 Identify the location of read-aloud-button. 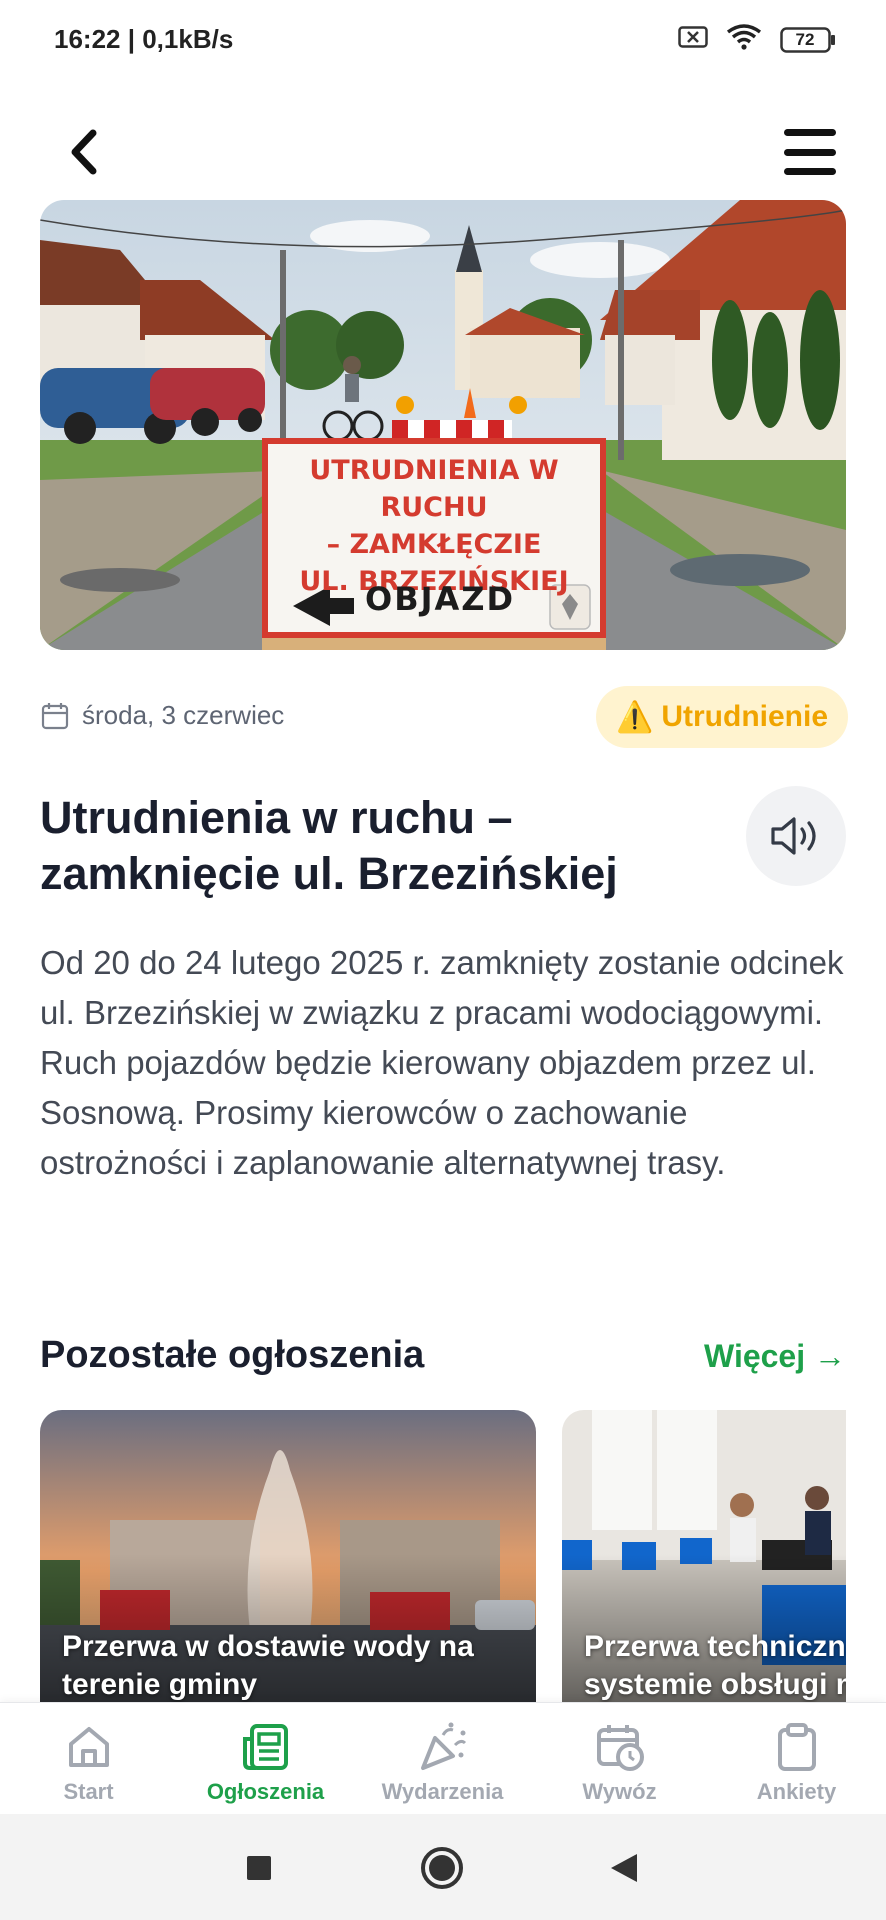
(796, 836).